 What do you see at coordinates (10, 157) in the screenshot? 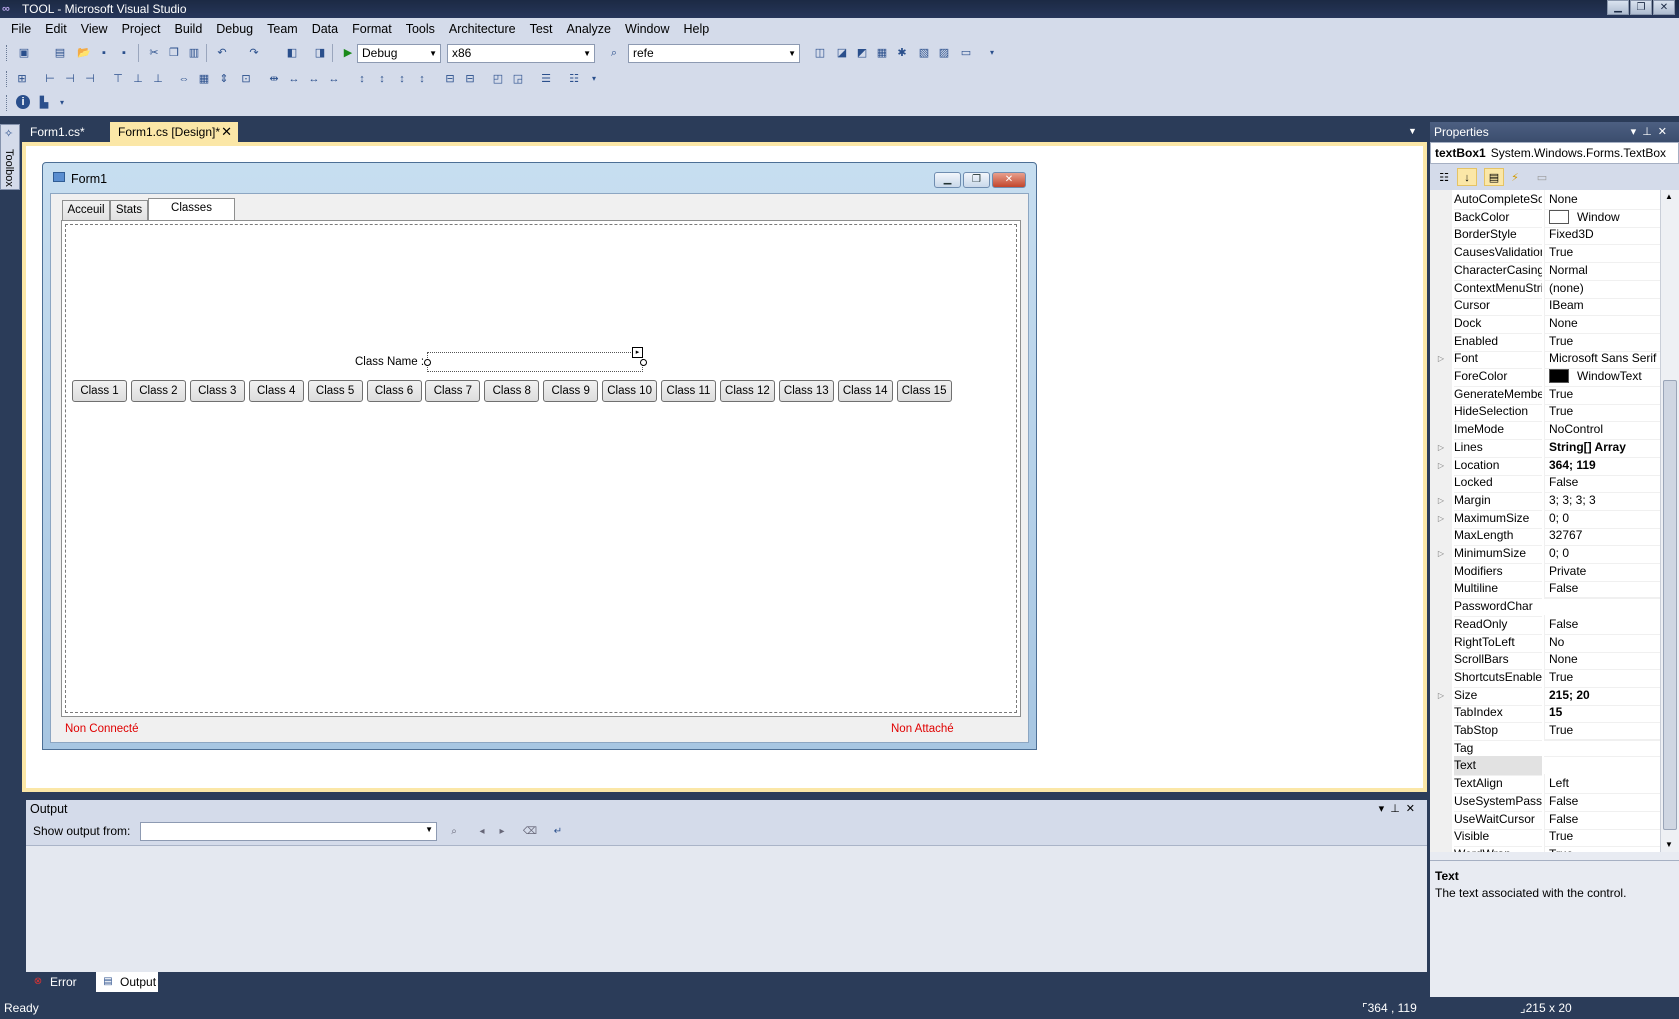
I see `toolbox-tab: ✧ Toolbox` at bounding box center [10, 157].